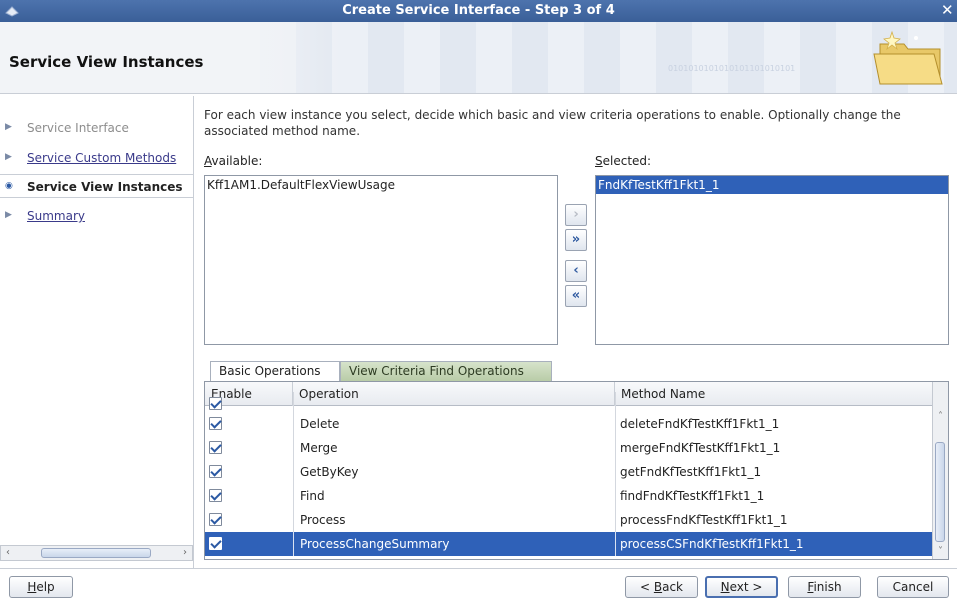 The height and width of the screenshot is (600, 957). I want to click on header-binary-text: 0101010101010101101010101, so click(732, 68).